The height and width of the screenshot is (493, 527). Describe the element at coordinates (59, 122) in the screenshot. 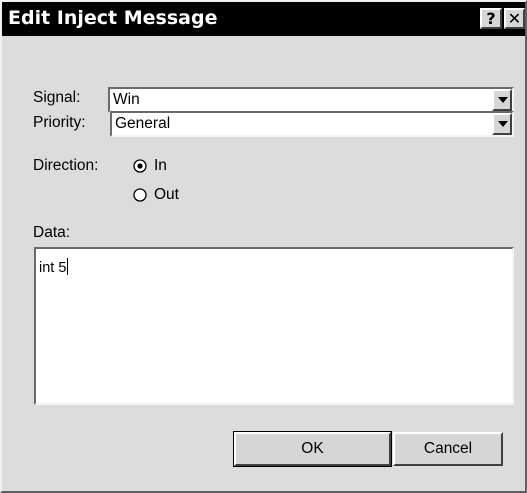

I see `priority-label: Priority:` at that location.